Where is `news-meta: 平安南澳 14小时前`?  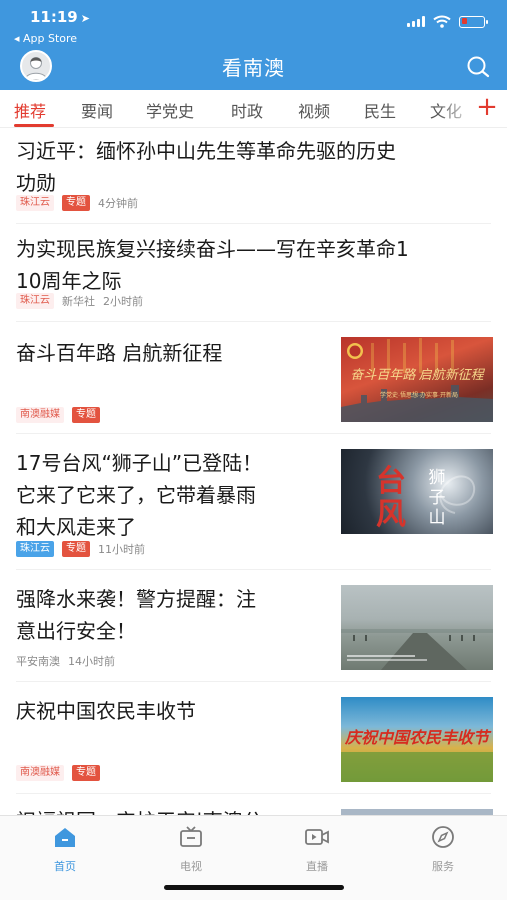
news-meta: 平安南澳 14小时前 is located at coordinates (65, 661).